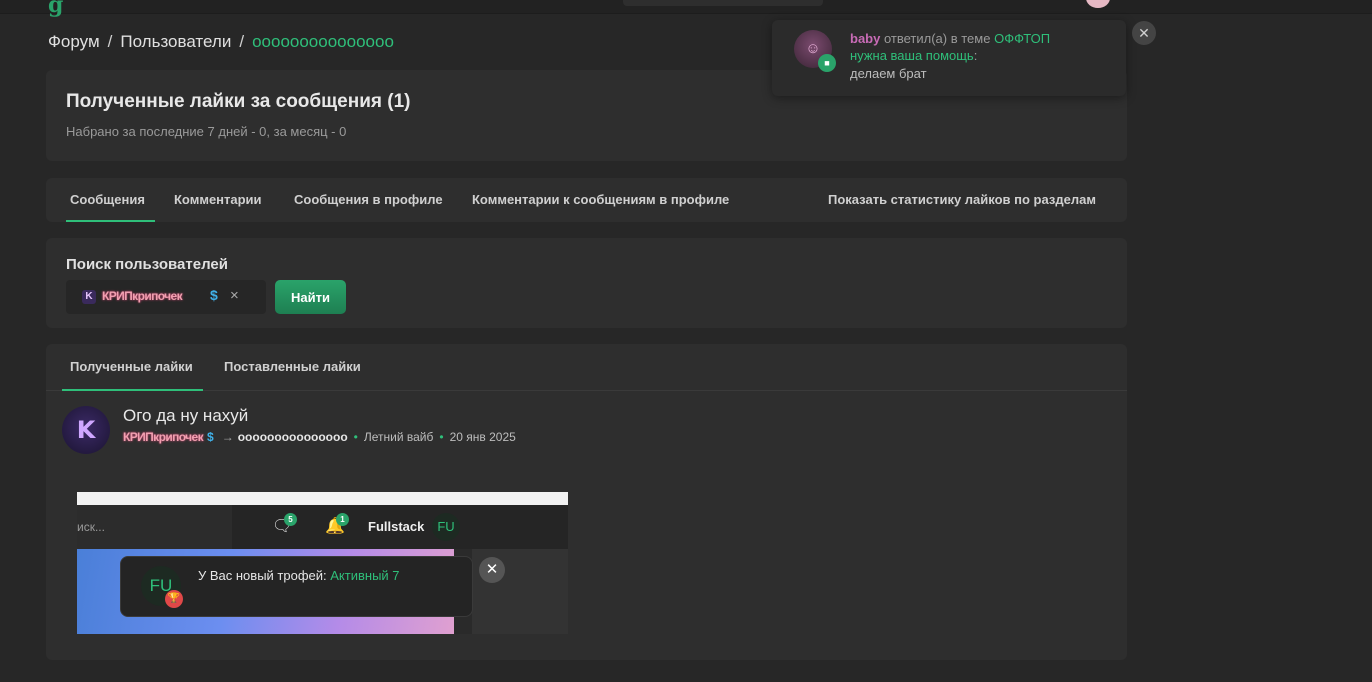  What do you see at coordinates (227, 437) in the screenshot?
I see `arrow-right-icon: →` at bounding box center [227, 437].